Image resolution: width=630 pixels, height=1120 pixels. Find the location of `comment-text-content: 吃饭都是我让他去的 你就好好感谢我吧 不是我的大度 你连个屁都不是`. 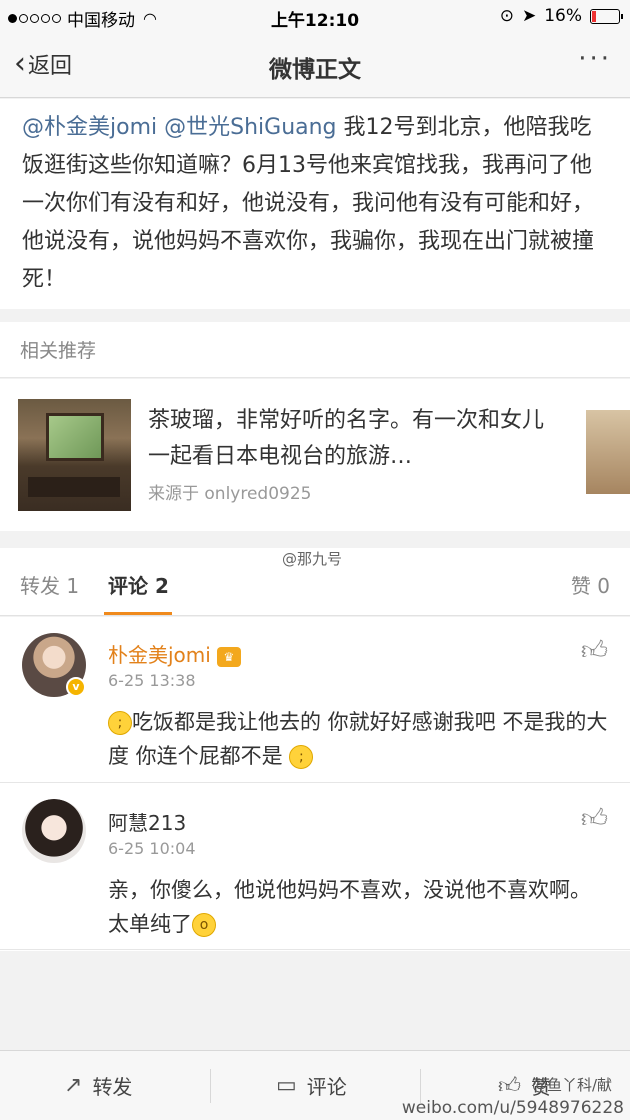

comment-text-content: 吃饭都是我让他去的 你就好好感谢我吧 不是我的大度 你连个屁都不是 is located at coordinates (358, 739).